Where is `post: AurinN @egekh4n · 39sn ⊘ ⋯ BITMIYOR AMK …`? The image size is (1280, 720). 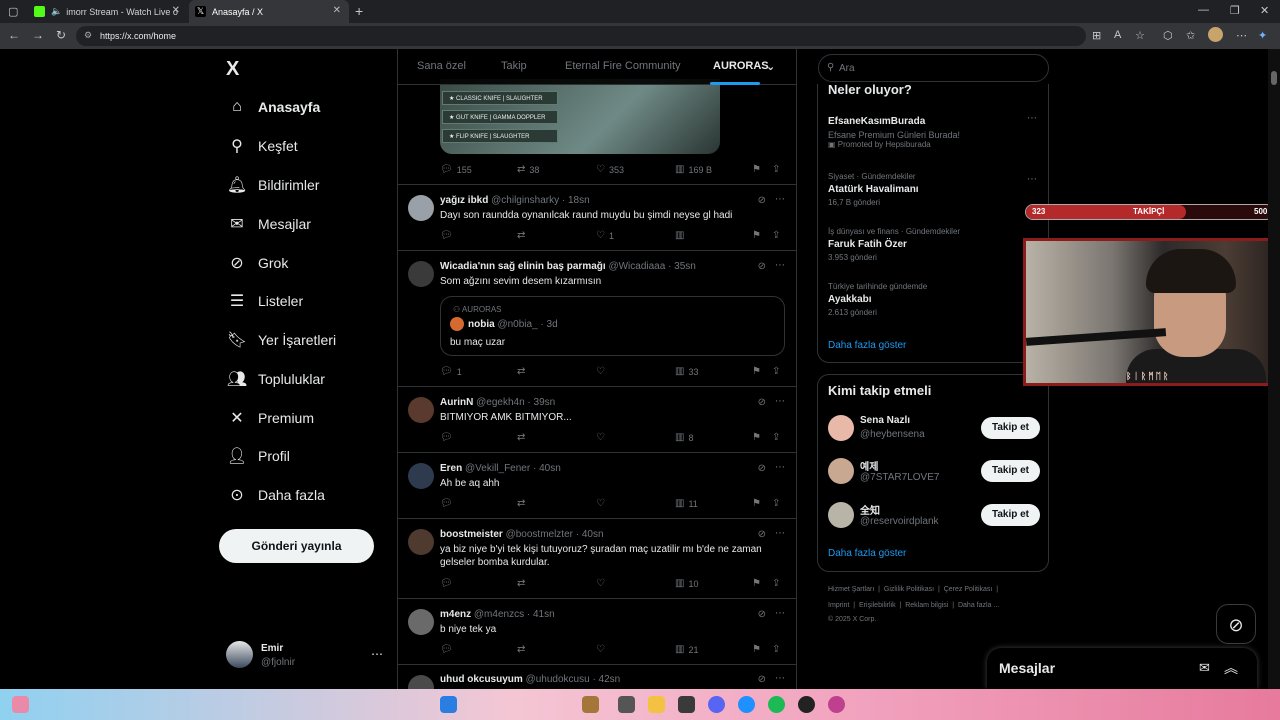 post: AurinN @egekh4n · 39sn ⊘ ⋯ BITMIYOR AMK … is located at coordinates (597, 420).